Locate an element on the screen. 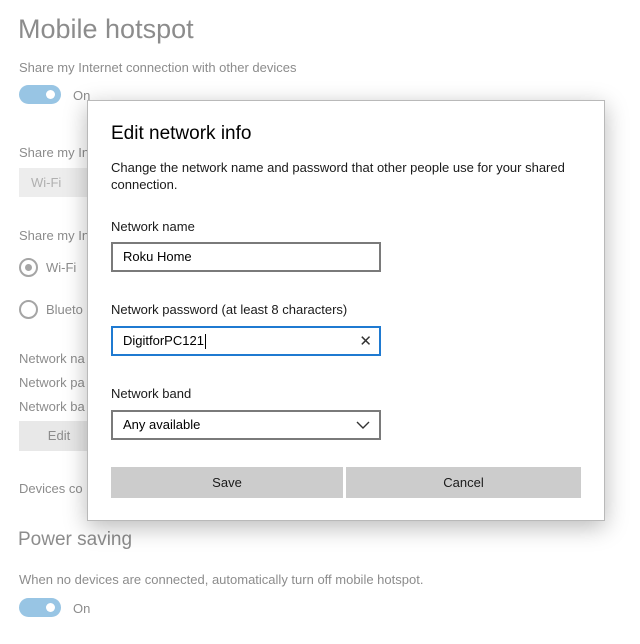 The image size is (640, 644). network-band-info: Network ba is located at coordinates (52, 406).